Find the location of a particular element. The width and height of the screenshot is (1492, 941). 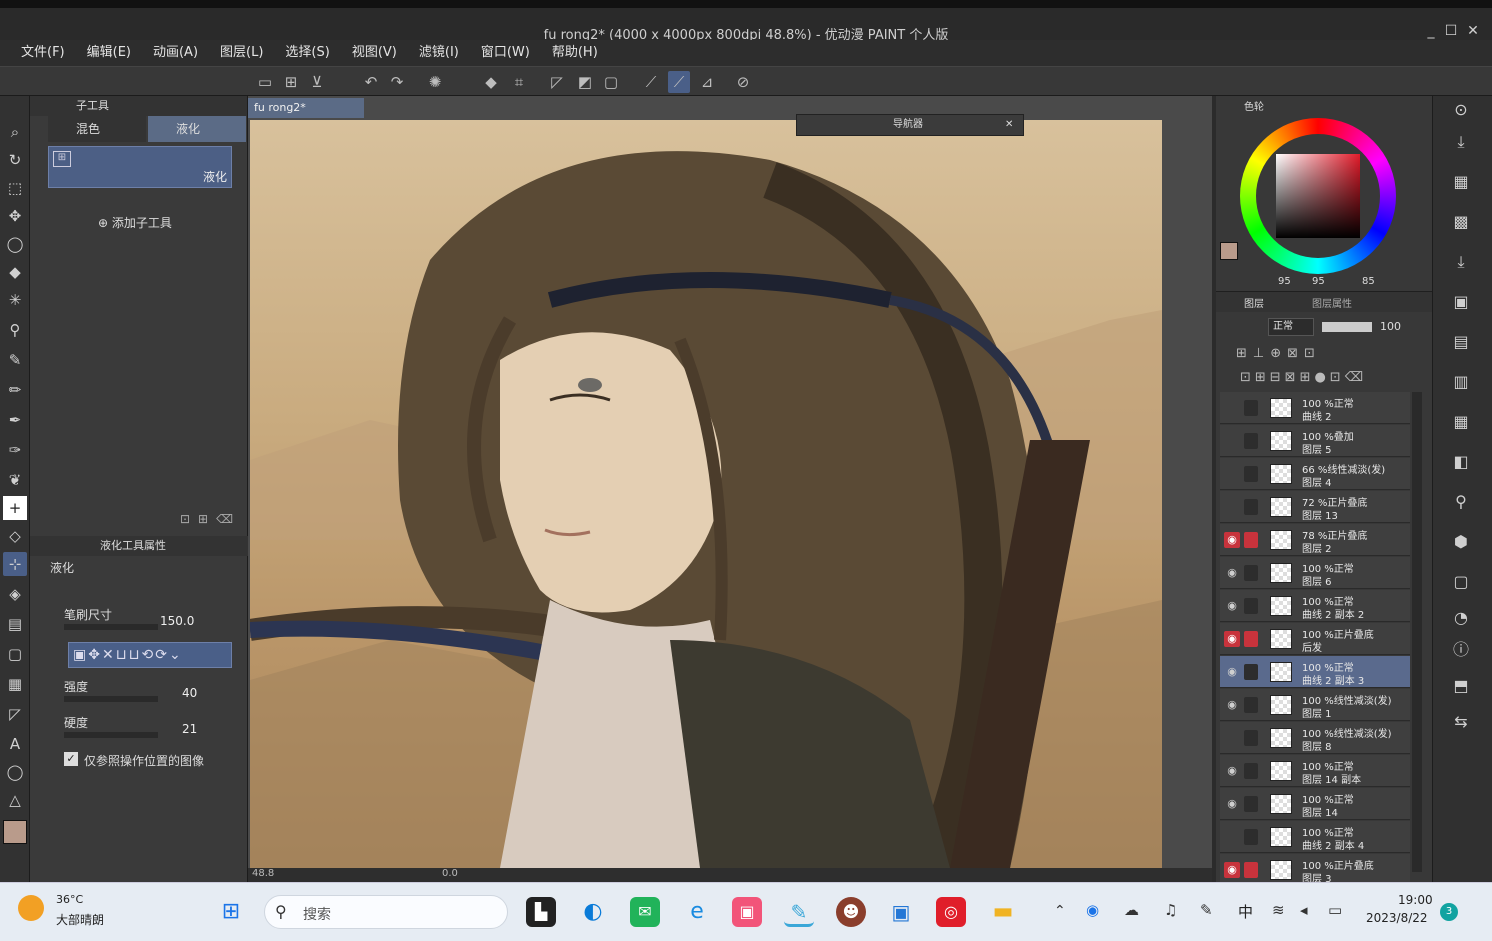

menu-layer: 图层(L) is located at coordinates (241, 53).